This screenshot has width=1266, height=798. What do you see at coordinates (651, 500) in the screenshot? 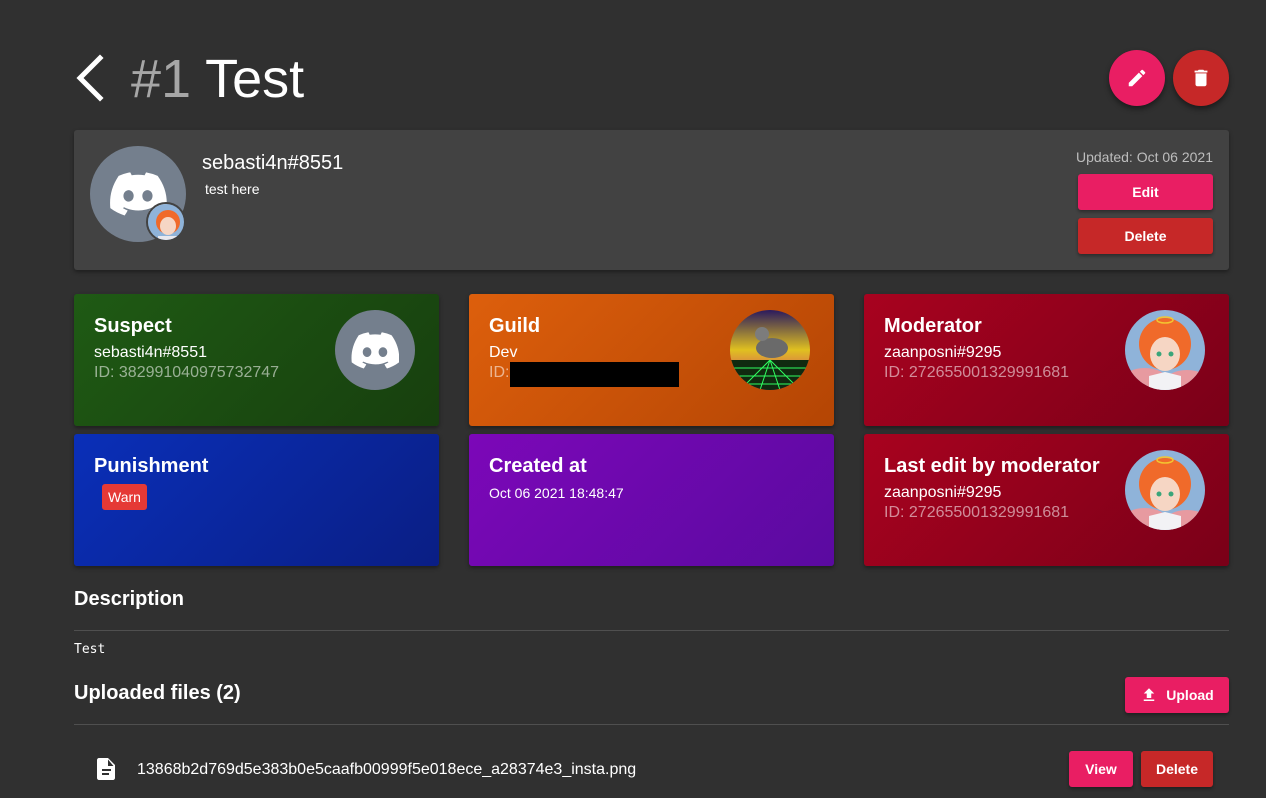
I see `created-at-card: Created at Oct 06 2021 18:48:47` at bounding box center [651, 500].